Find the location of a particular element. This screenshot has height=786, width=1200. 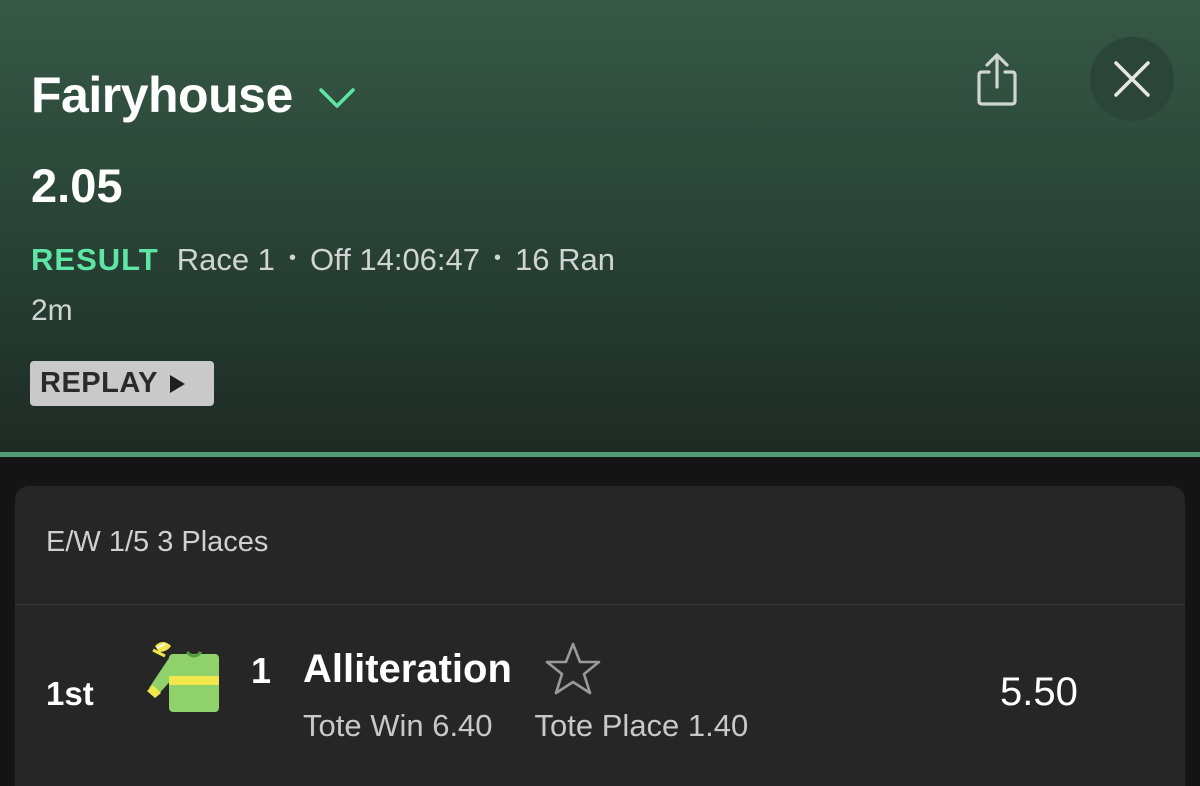

venue-selector: Fairyhouse is located at coordinates (194, 95).